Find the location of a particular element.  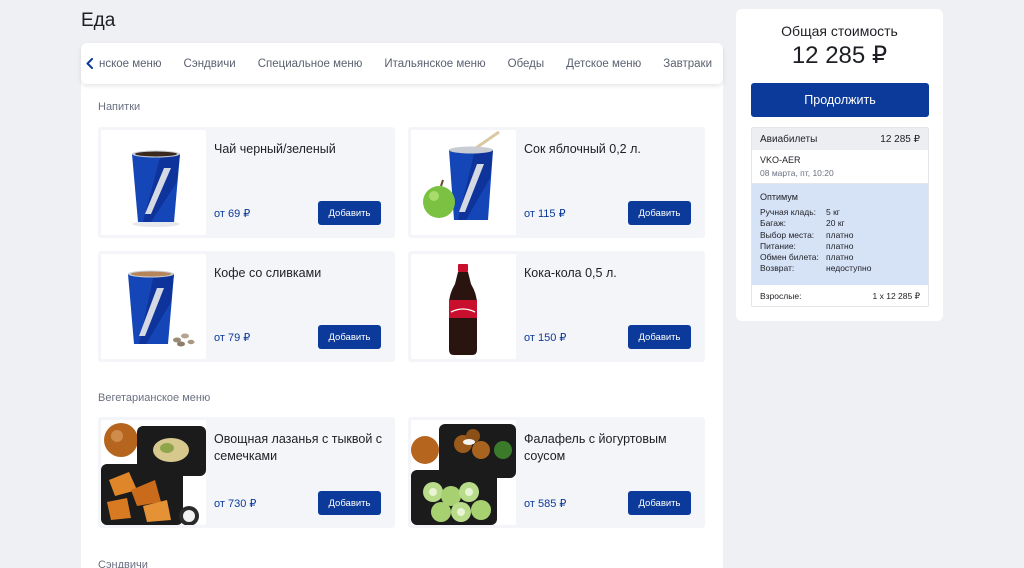

section-drinks: Напитки is located at coordinates (119, 107).